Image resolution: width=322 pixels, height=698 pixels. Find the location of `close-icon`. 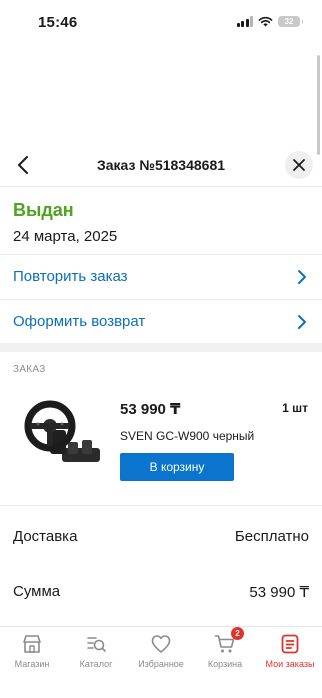

close-icon is located at coordinates (299, 165).